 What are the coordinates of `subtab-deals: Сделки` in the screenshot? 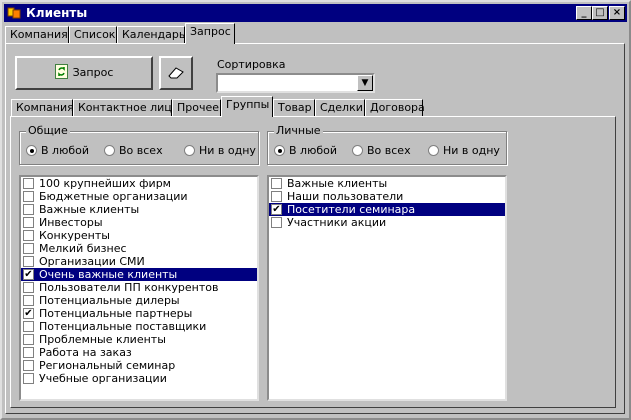 It's located at (340, 108).